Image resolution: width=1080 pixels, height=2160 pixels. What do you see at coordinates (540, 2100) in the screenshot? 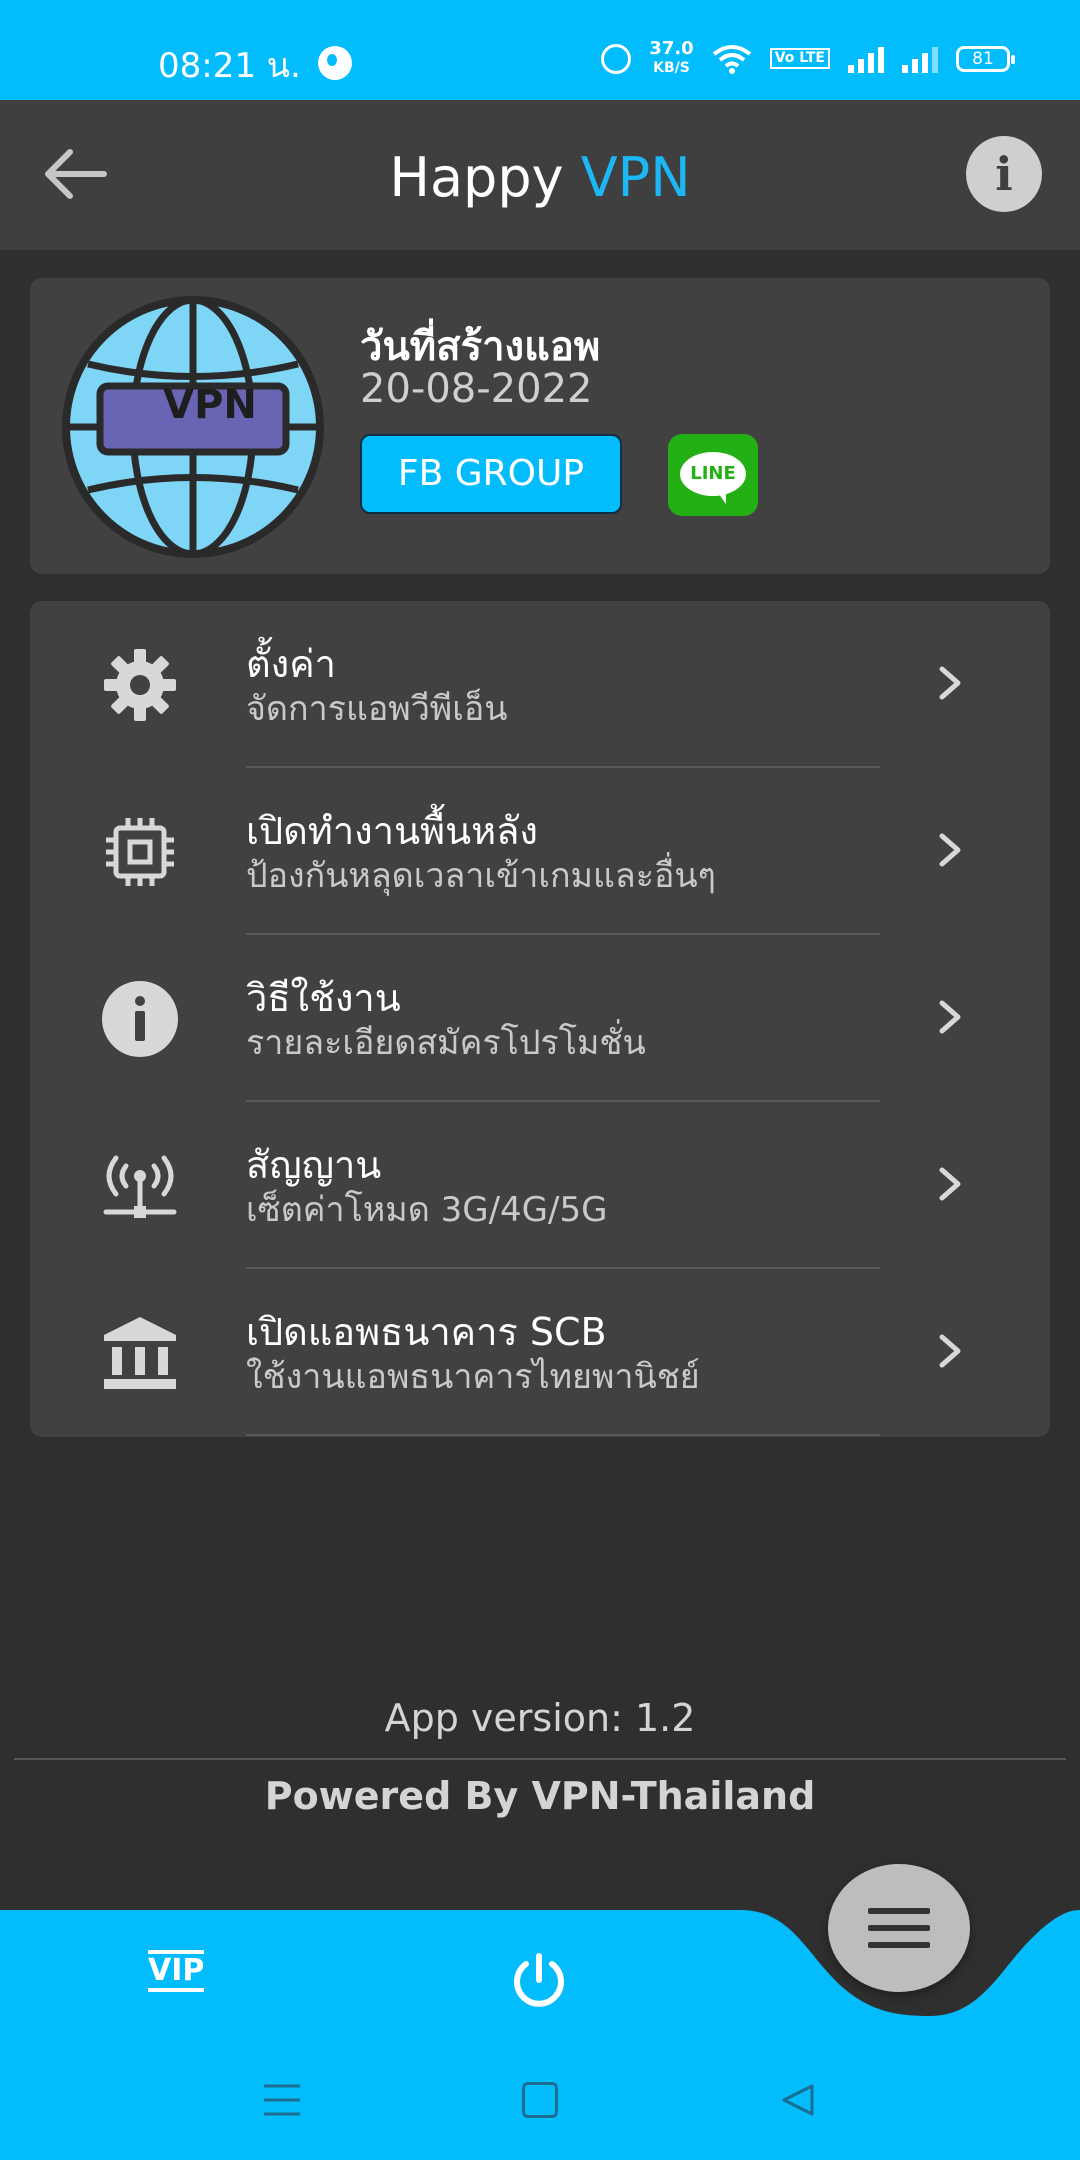
I see `system-home-icon` at bounding box center [540, 2100].